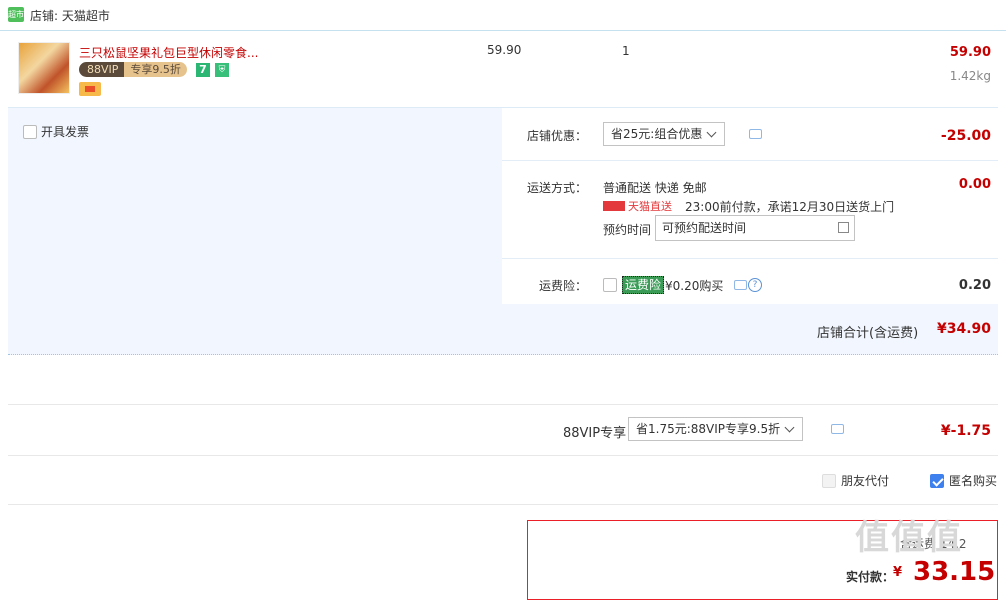 This screenshot has height=600, width=1006. What do you see at coordinates (755, 285) in the screenshot?
I see `help-icon: ?` at bounding box center [755, 285].